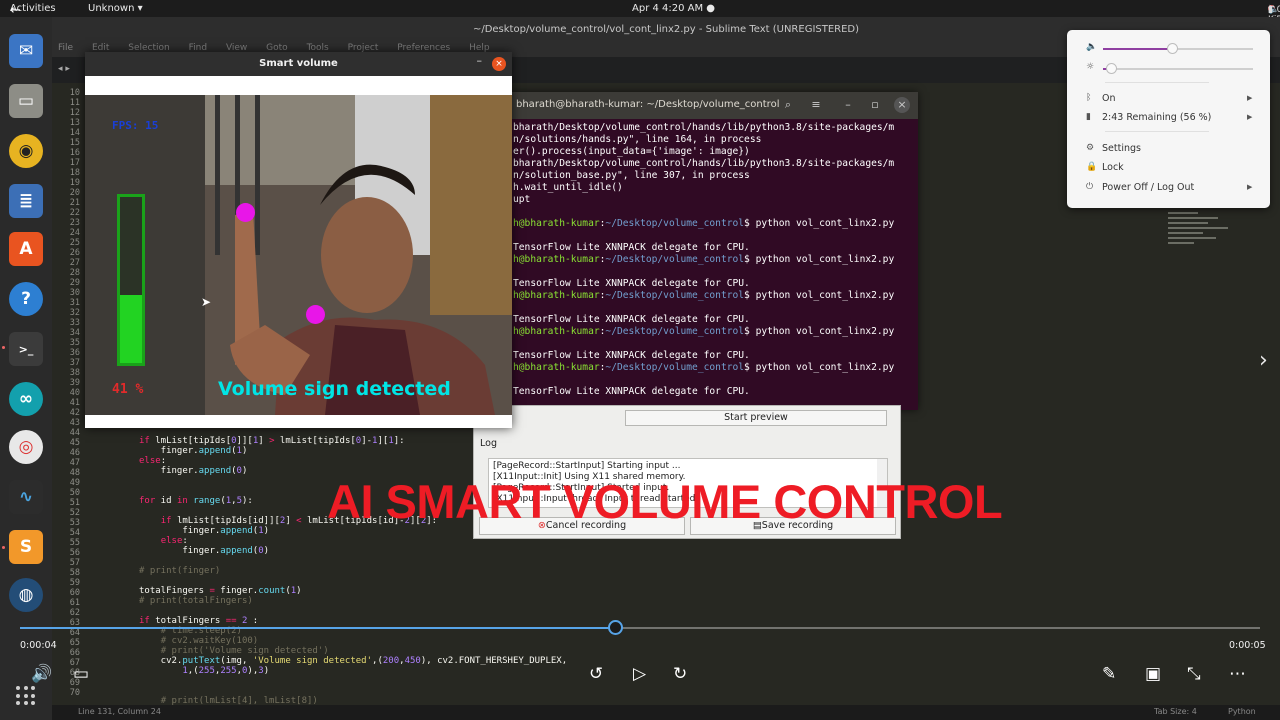 This screenshot has height=720, width=1280. Describe the element at coordinates (1090, 67) in the screenshot. I see `brightness-icon: ☼` at that location.